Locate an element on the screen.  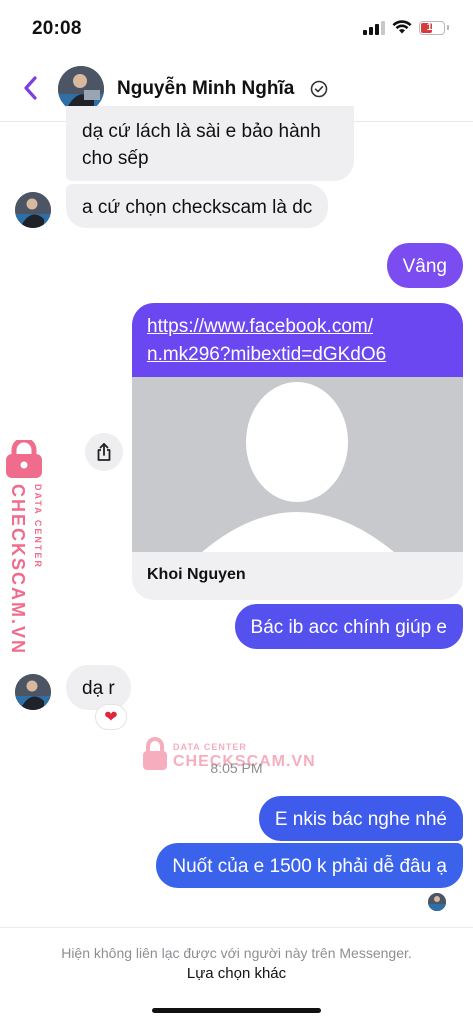
link-card-title: Khoi Nguyen is located at coordinates (196, 574).